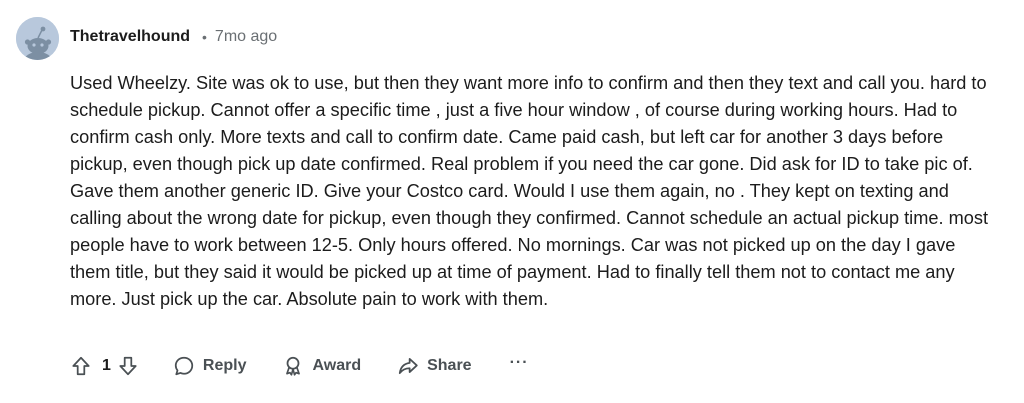 Image resolution: width=1024 pixels, height=403 pixels. I want to click on username-link: Thetravelhound, so click(130, 37).